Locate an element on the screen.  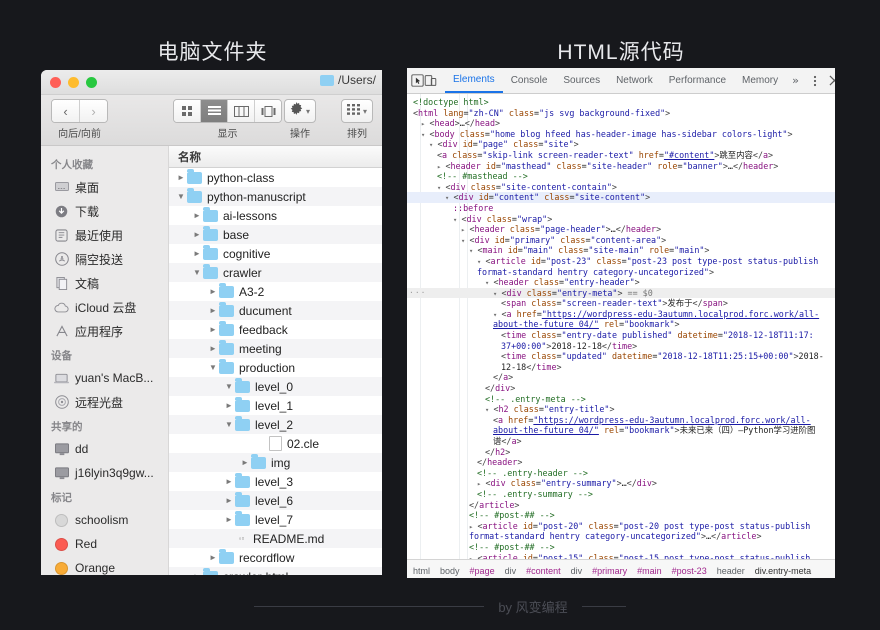
table-row: ◦▫ README.md is located at coordinates (275, 538).